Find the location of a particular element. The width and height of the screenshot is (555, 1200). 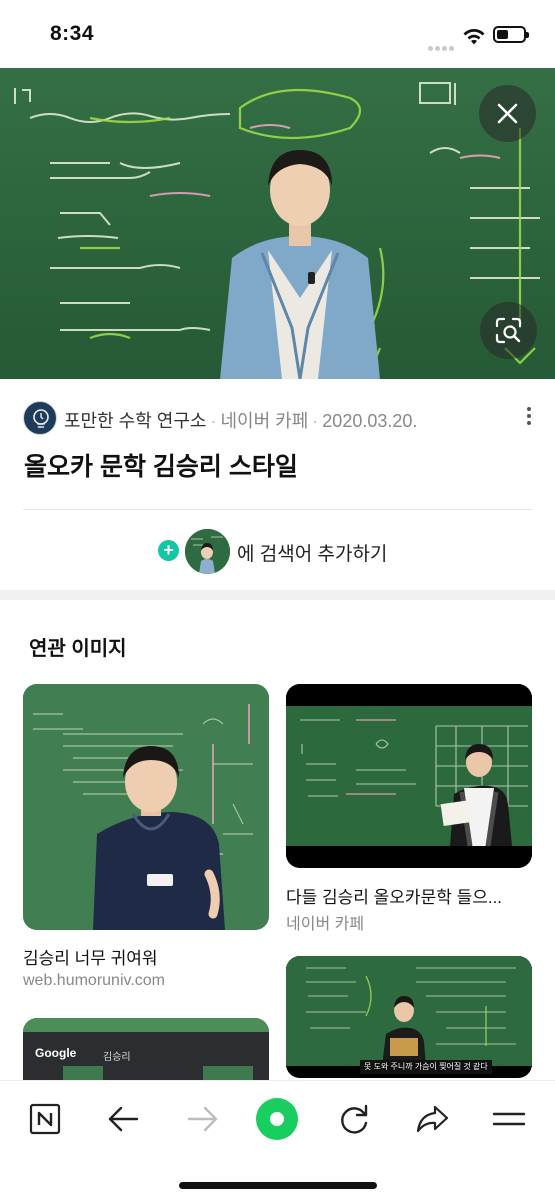

lens-search-icon is located at coordinates (508, 330).